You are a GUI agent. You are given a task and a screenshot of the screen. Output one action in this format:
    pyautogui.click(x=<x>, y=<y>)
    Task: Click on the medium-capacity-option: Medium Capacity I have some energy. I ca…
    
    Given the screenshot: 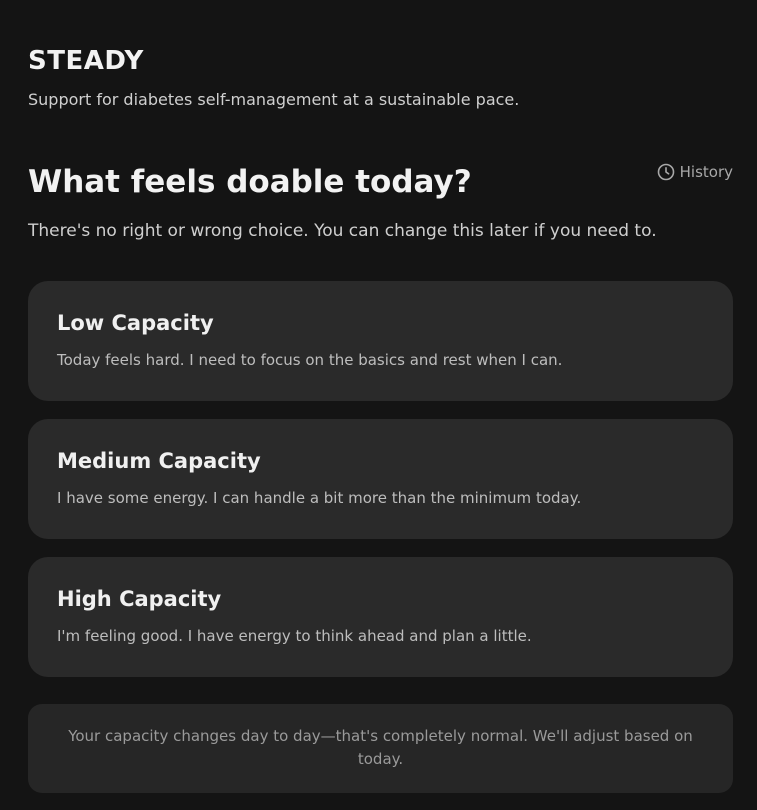 What is the action you would take?
    pyautogui.click(x=380, y=479)
    